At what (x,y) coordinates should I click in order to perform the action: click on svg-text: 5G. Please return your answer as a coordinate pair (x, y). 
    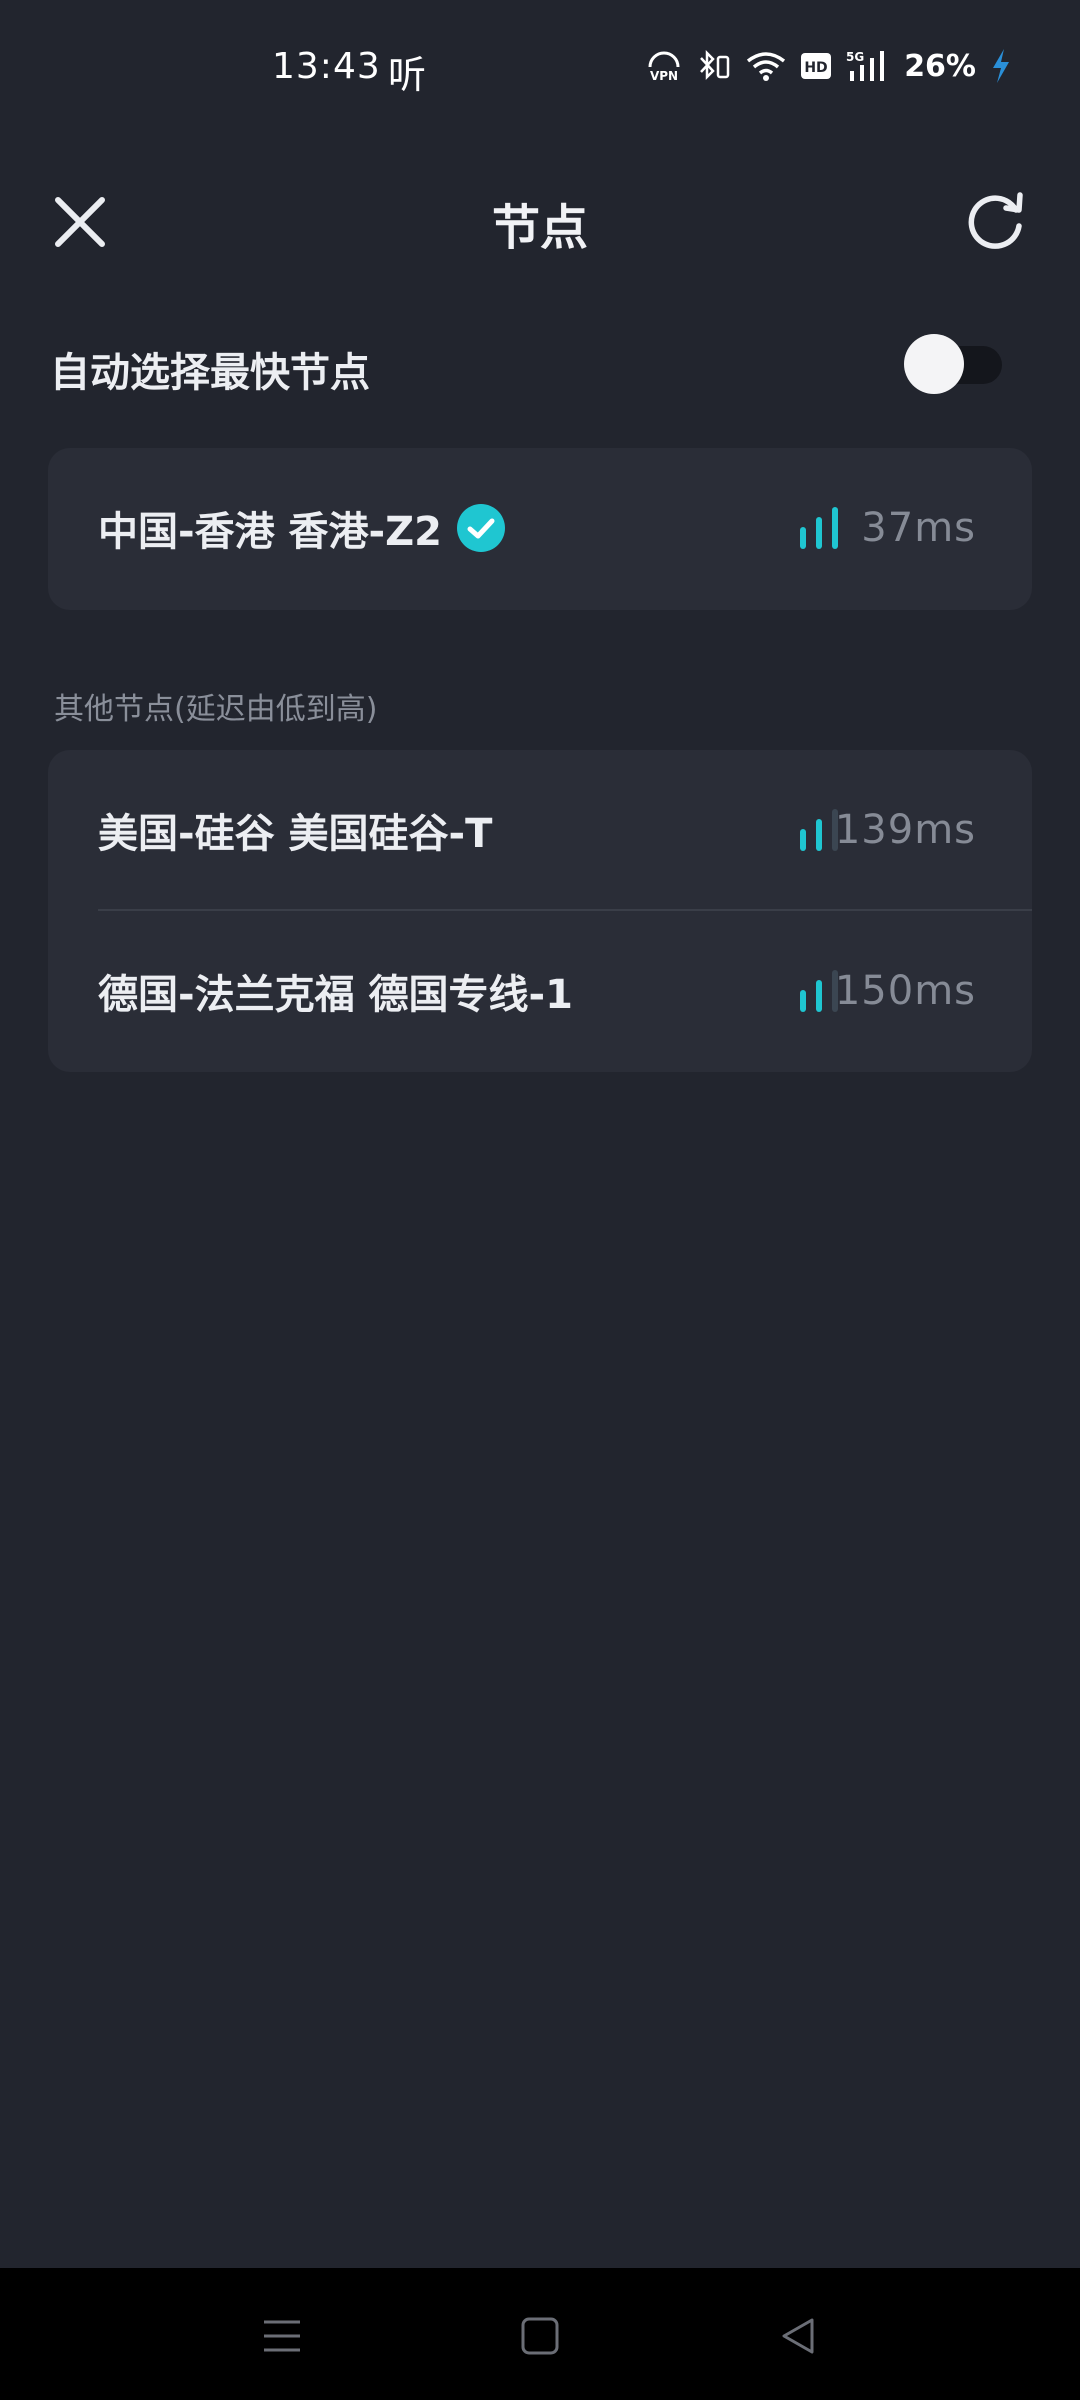
    Looking at the image, I should click on (855, 57).